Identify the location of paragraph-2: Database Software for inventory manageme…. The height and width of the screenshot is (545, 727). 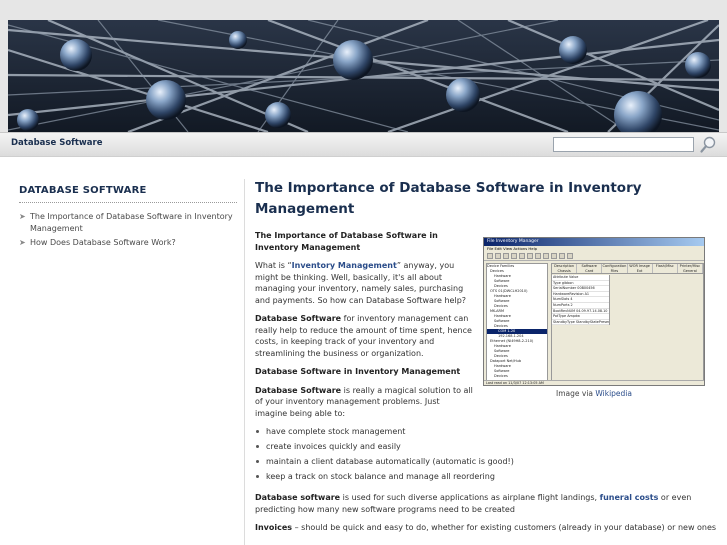
(364, 336).